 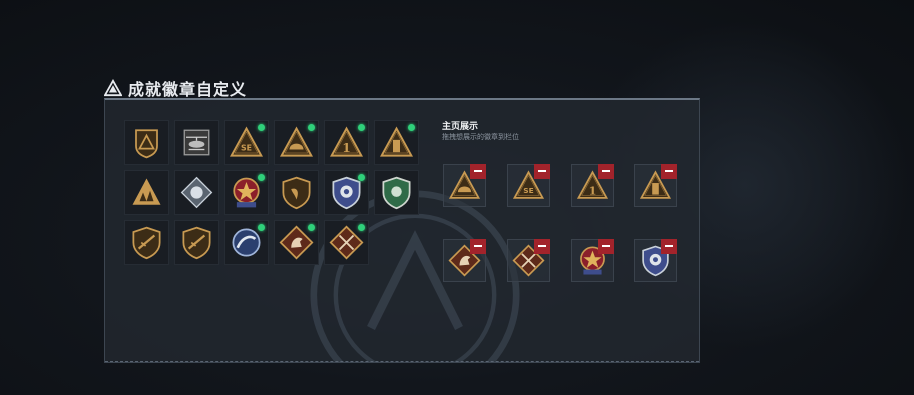 I want to click on soldiers-triangle-badge-icon, so click(x=146, y=191).